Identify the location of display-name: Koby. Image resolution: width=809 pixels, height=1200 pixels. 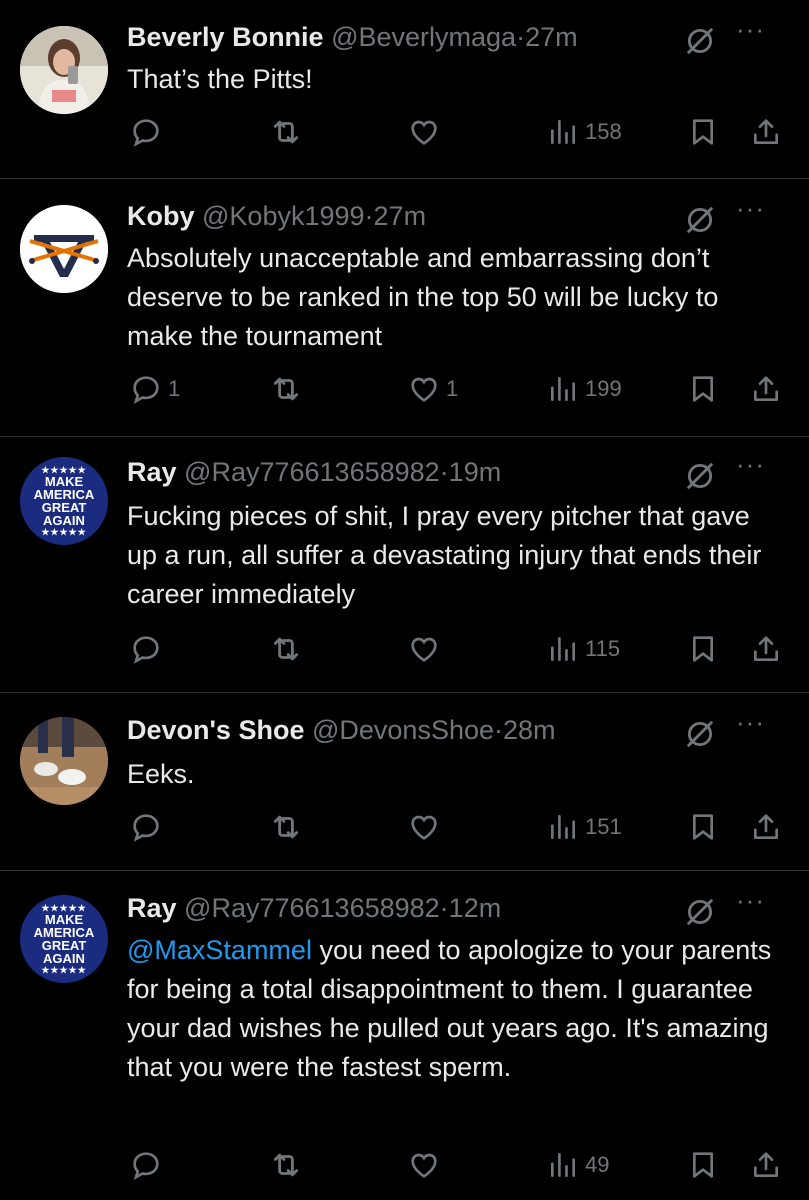
(161, 216).